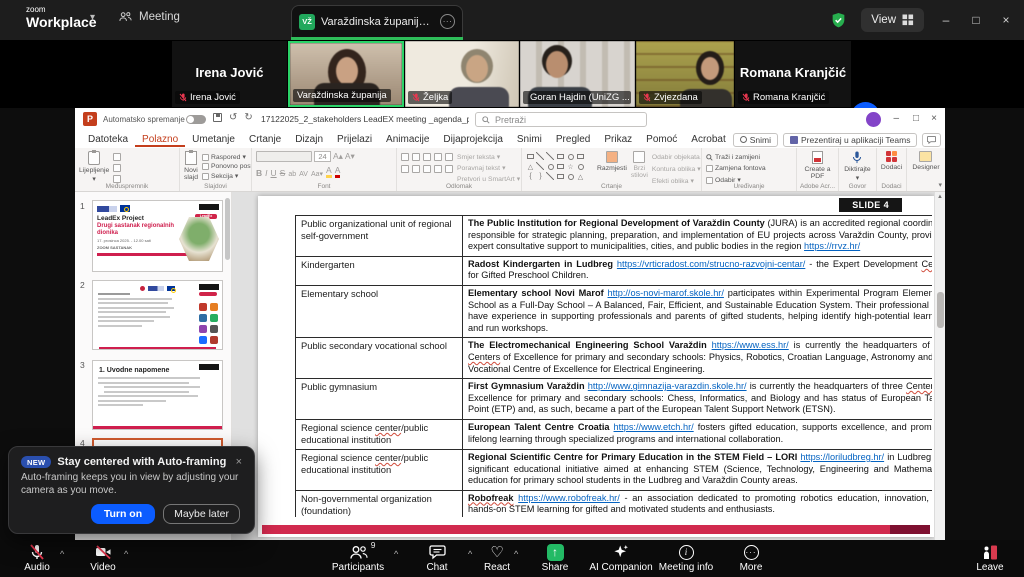  What do you see at coordinates (932, 139) in the screenshot?
I see `comments-button` at bounding box center [932, 139].